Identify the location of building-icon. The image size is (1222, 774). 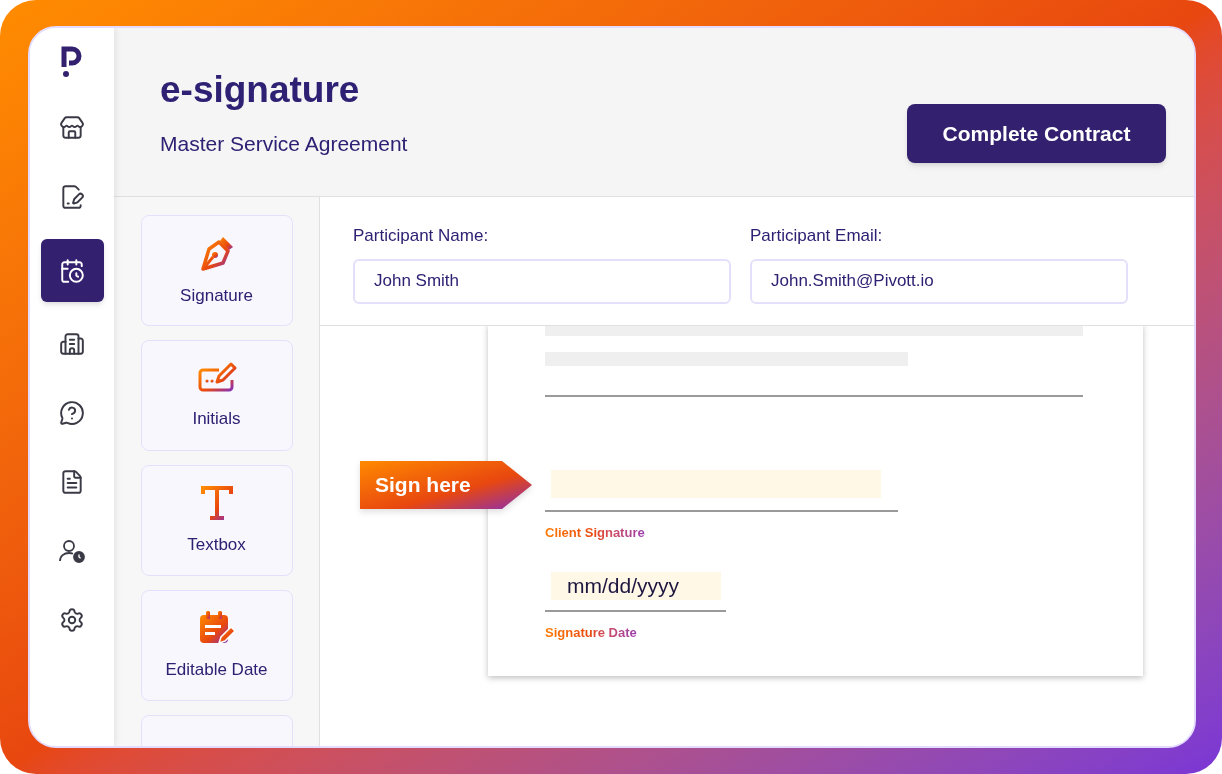
(72, 344).